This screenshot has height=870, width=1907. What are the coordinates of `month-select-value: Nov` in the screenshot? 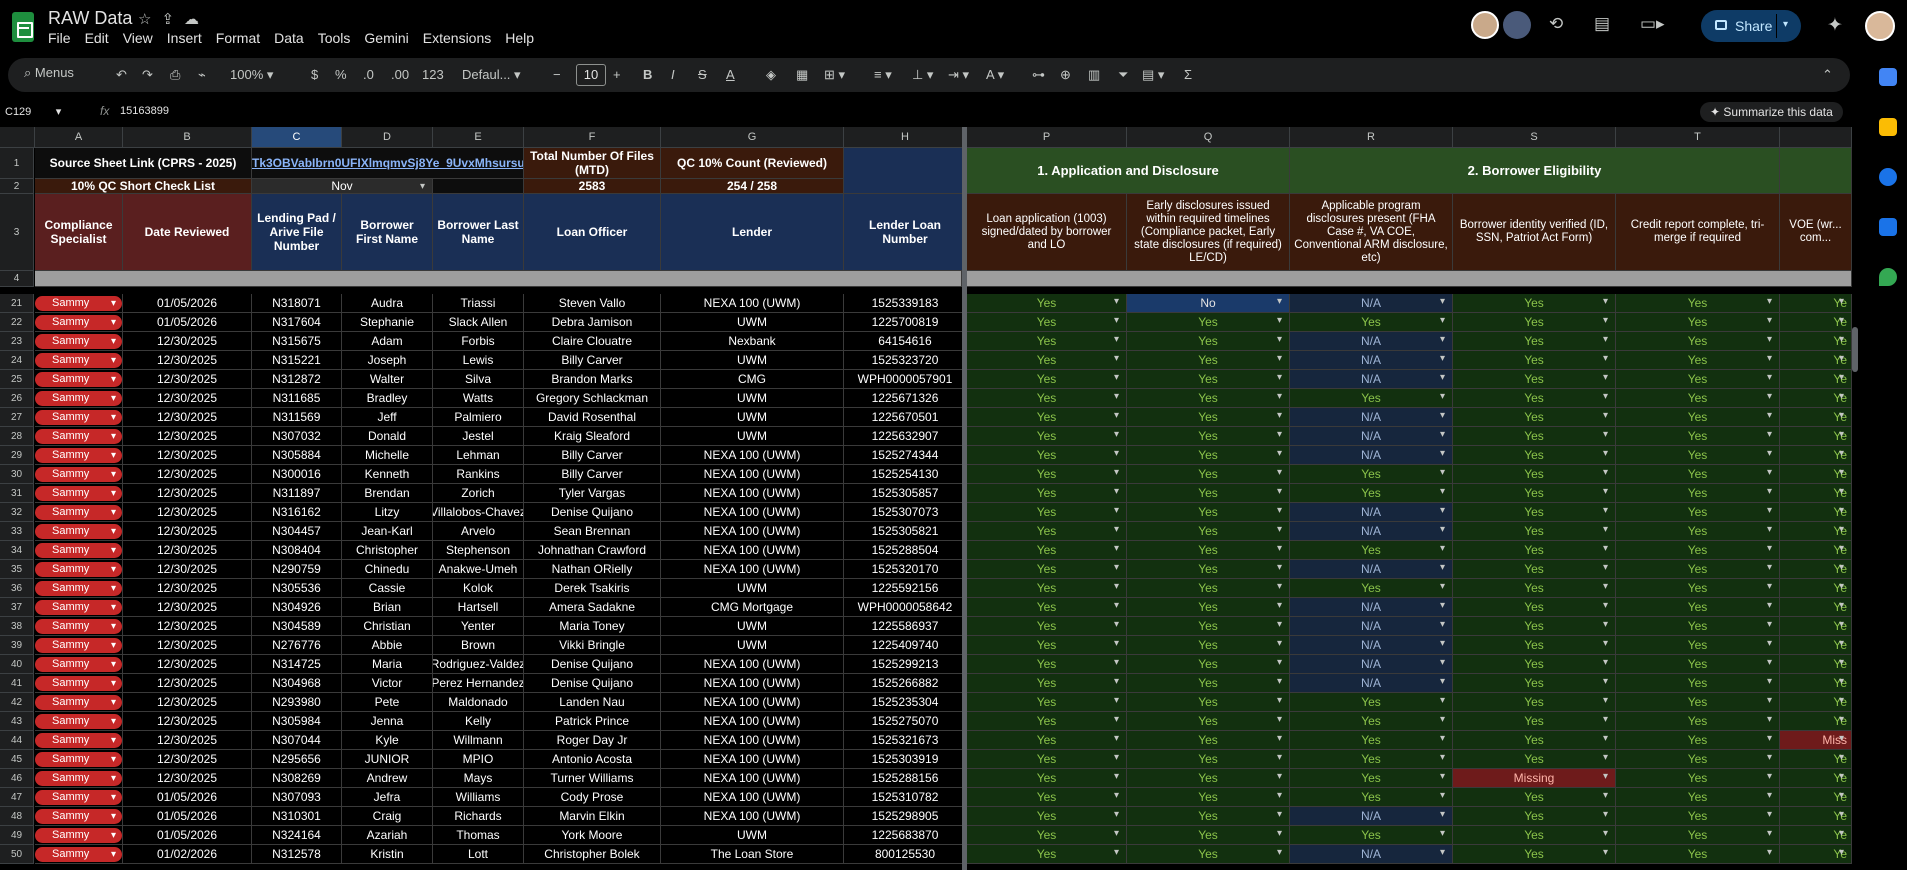 It's located at (342, 186).